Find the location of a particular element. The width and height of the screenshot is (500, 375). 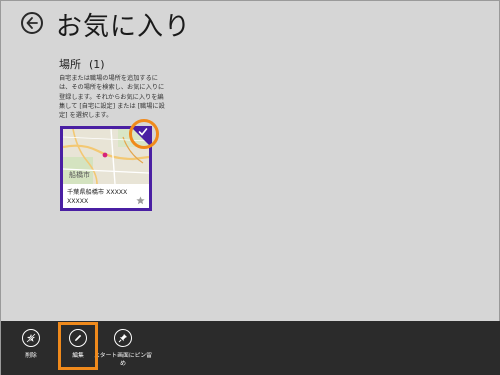

back-button is located at coordinates (32, 23).